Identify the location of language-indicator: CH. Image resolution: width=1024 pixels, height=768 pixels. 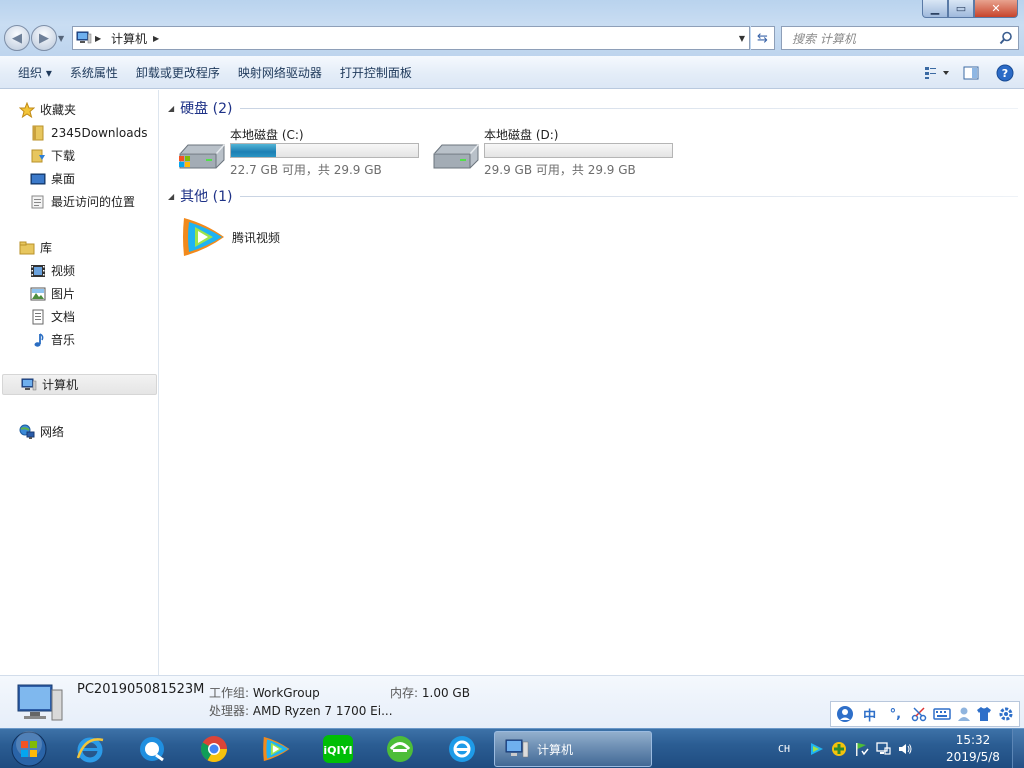
(784, 749).